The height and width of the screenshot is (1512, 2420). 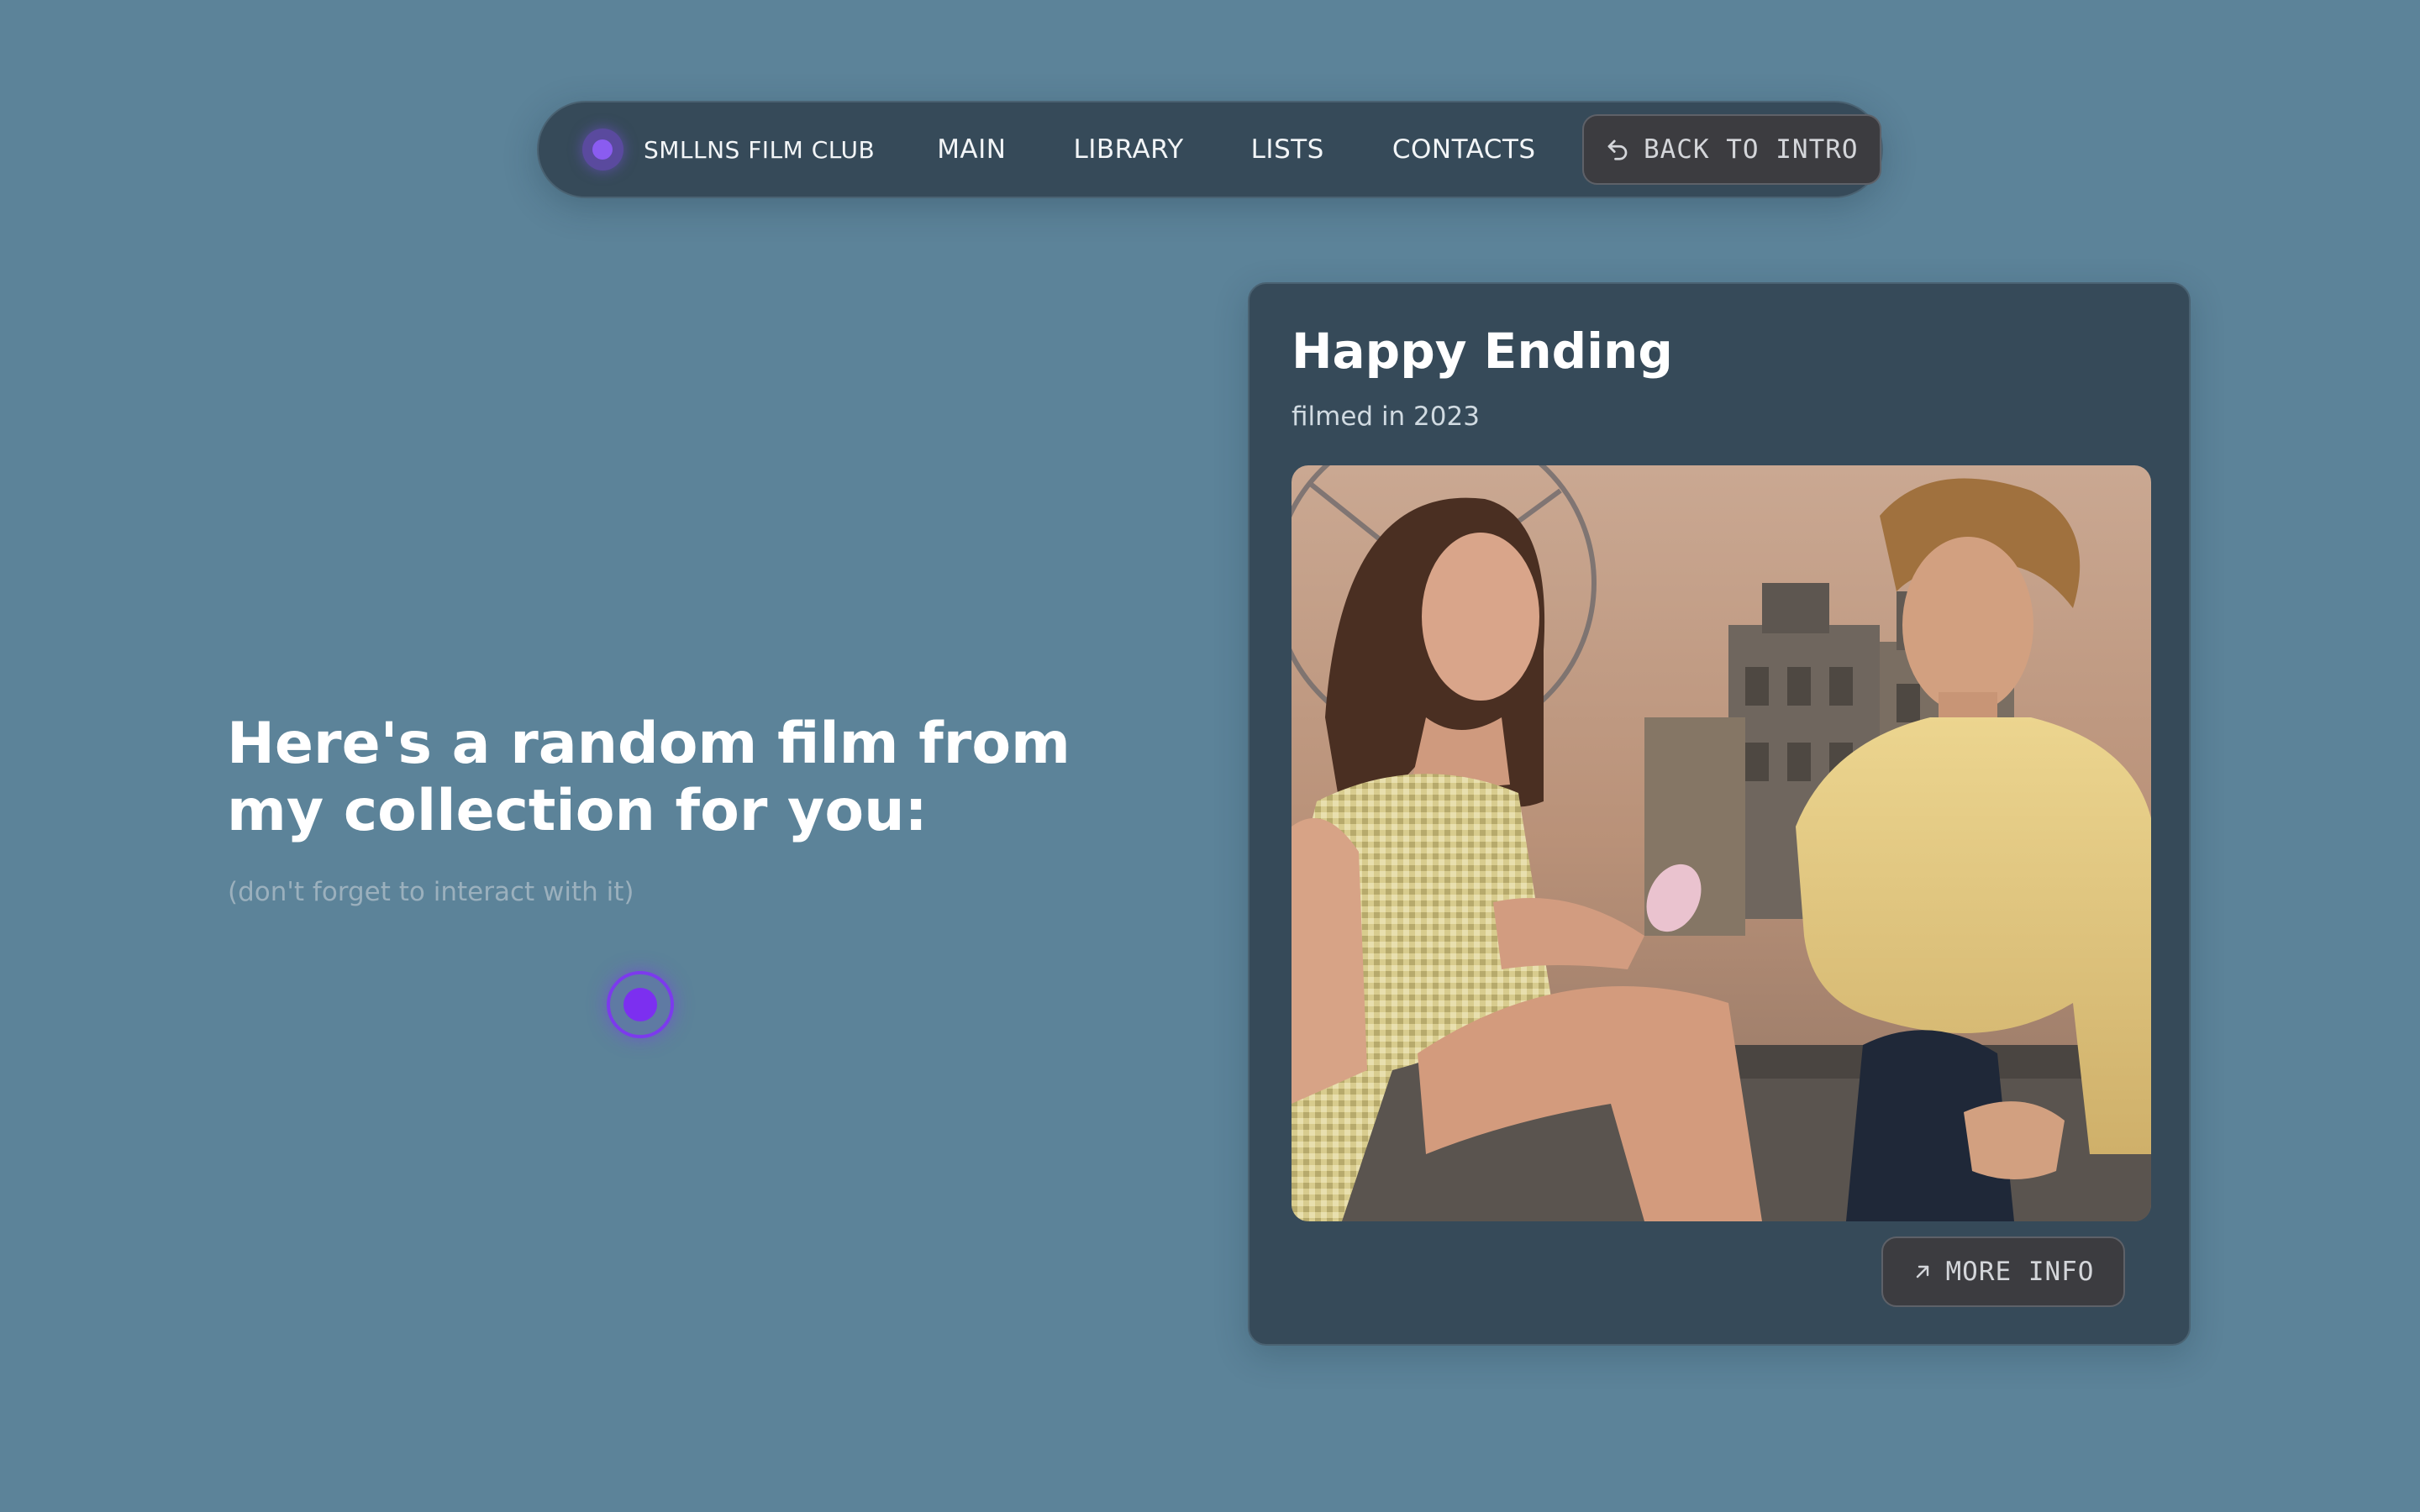 I want to click on nav-link-lists: LISTS, so click(x=1287, y=149).